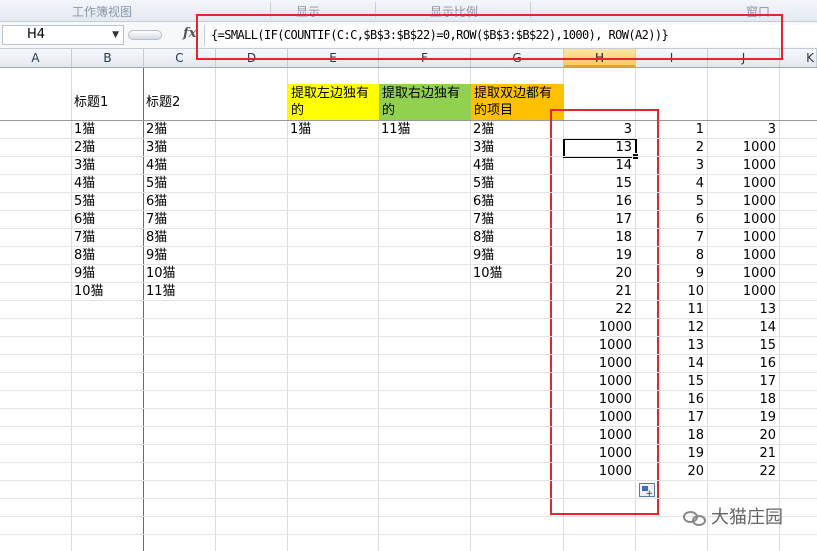 The width and height of the screenshot is (817, 551). I want to click on cell-b9: 7猫, so click(108, 238).